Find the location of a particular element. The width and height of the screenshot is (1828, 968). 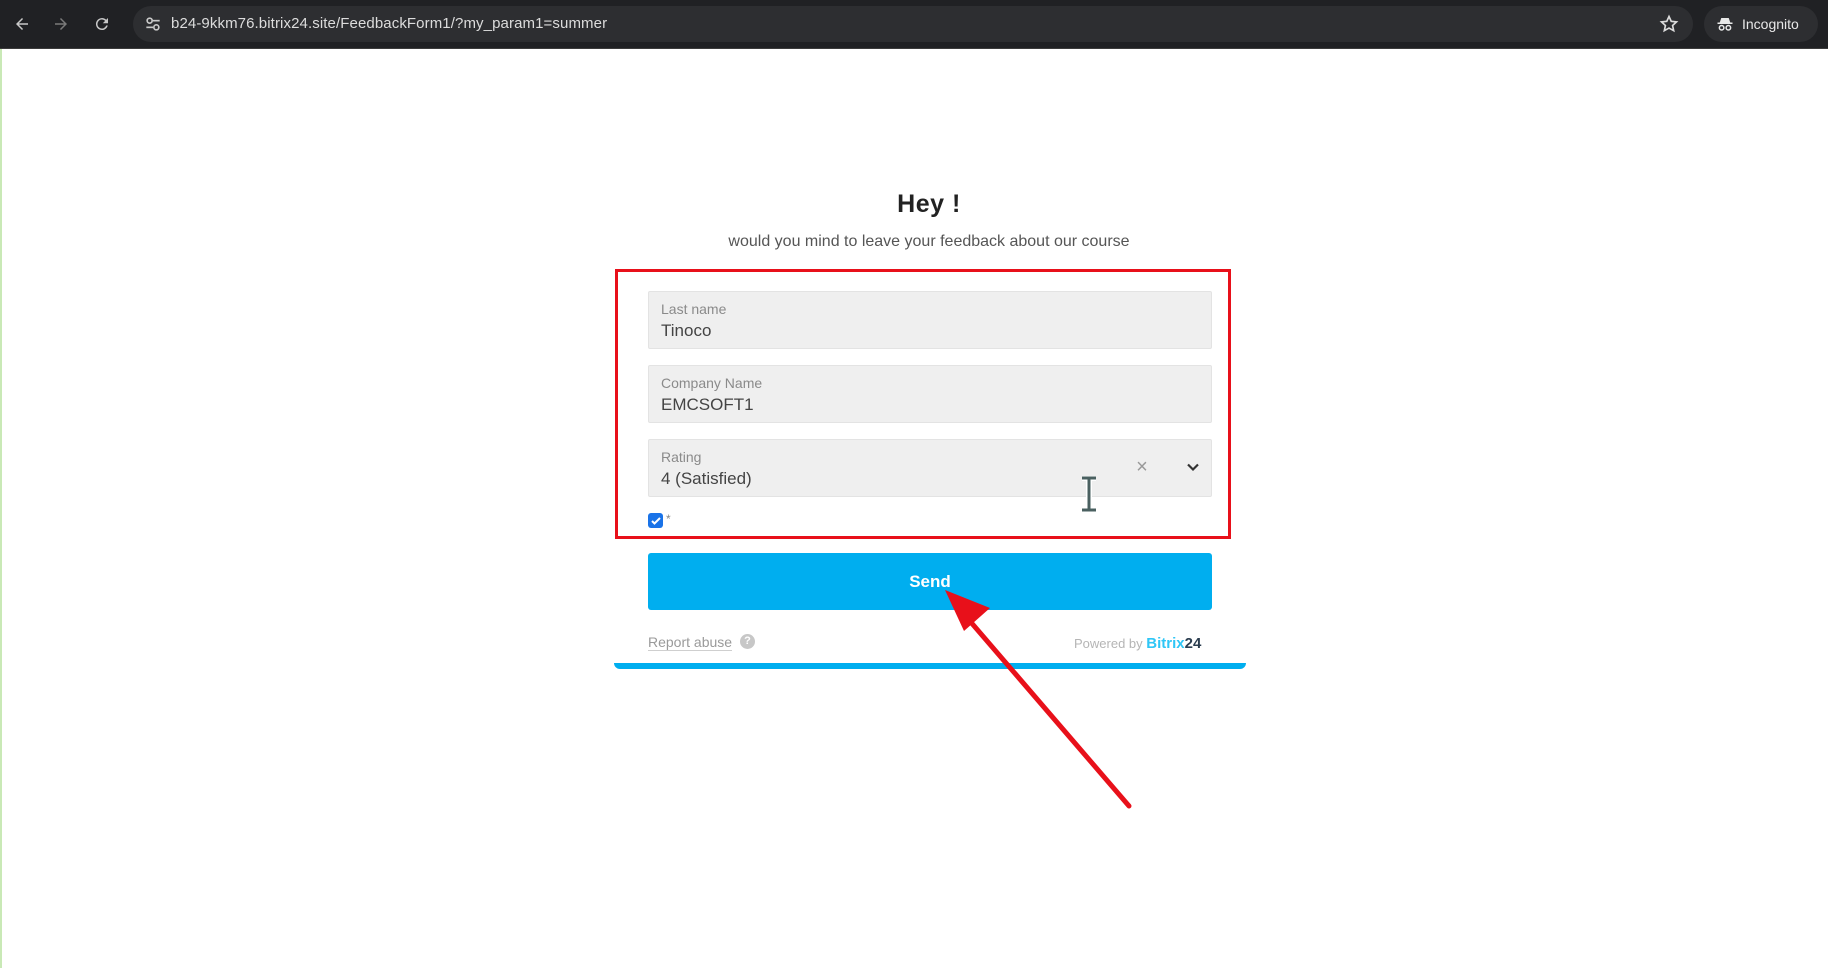

incognito-badge: Incognito is located at coordinates (1761, 24).